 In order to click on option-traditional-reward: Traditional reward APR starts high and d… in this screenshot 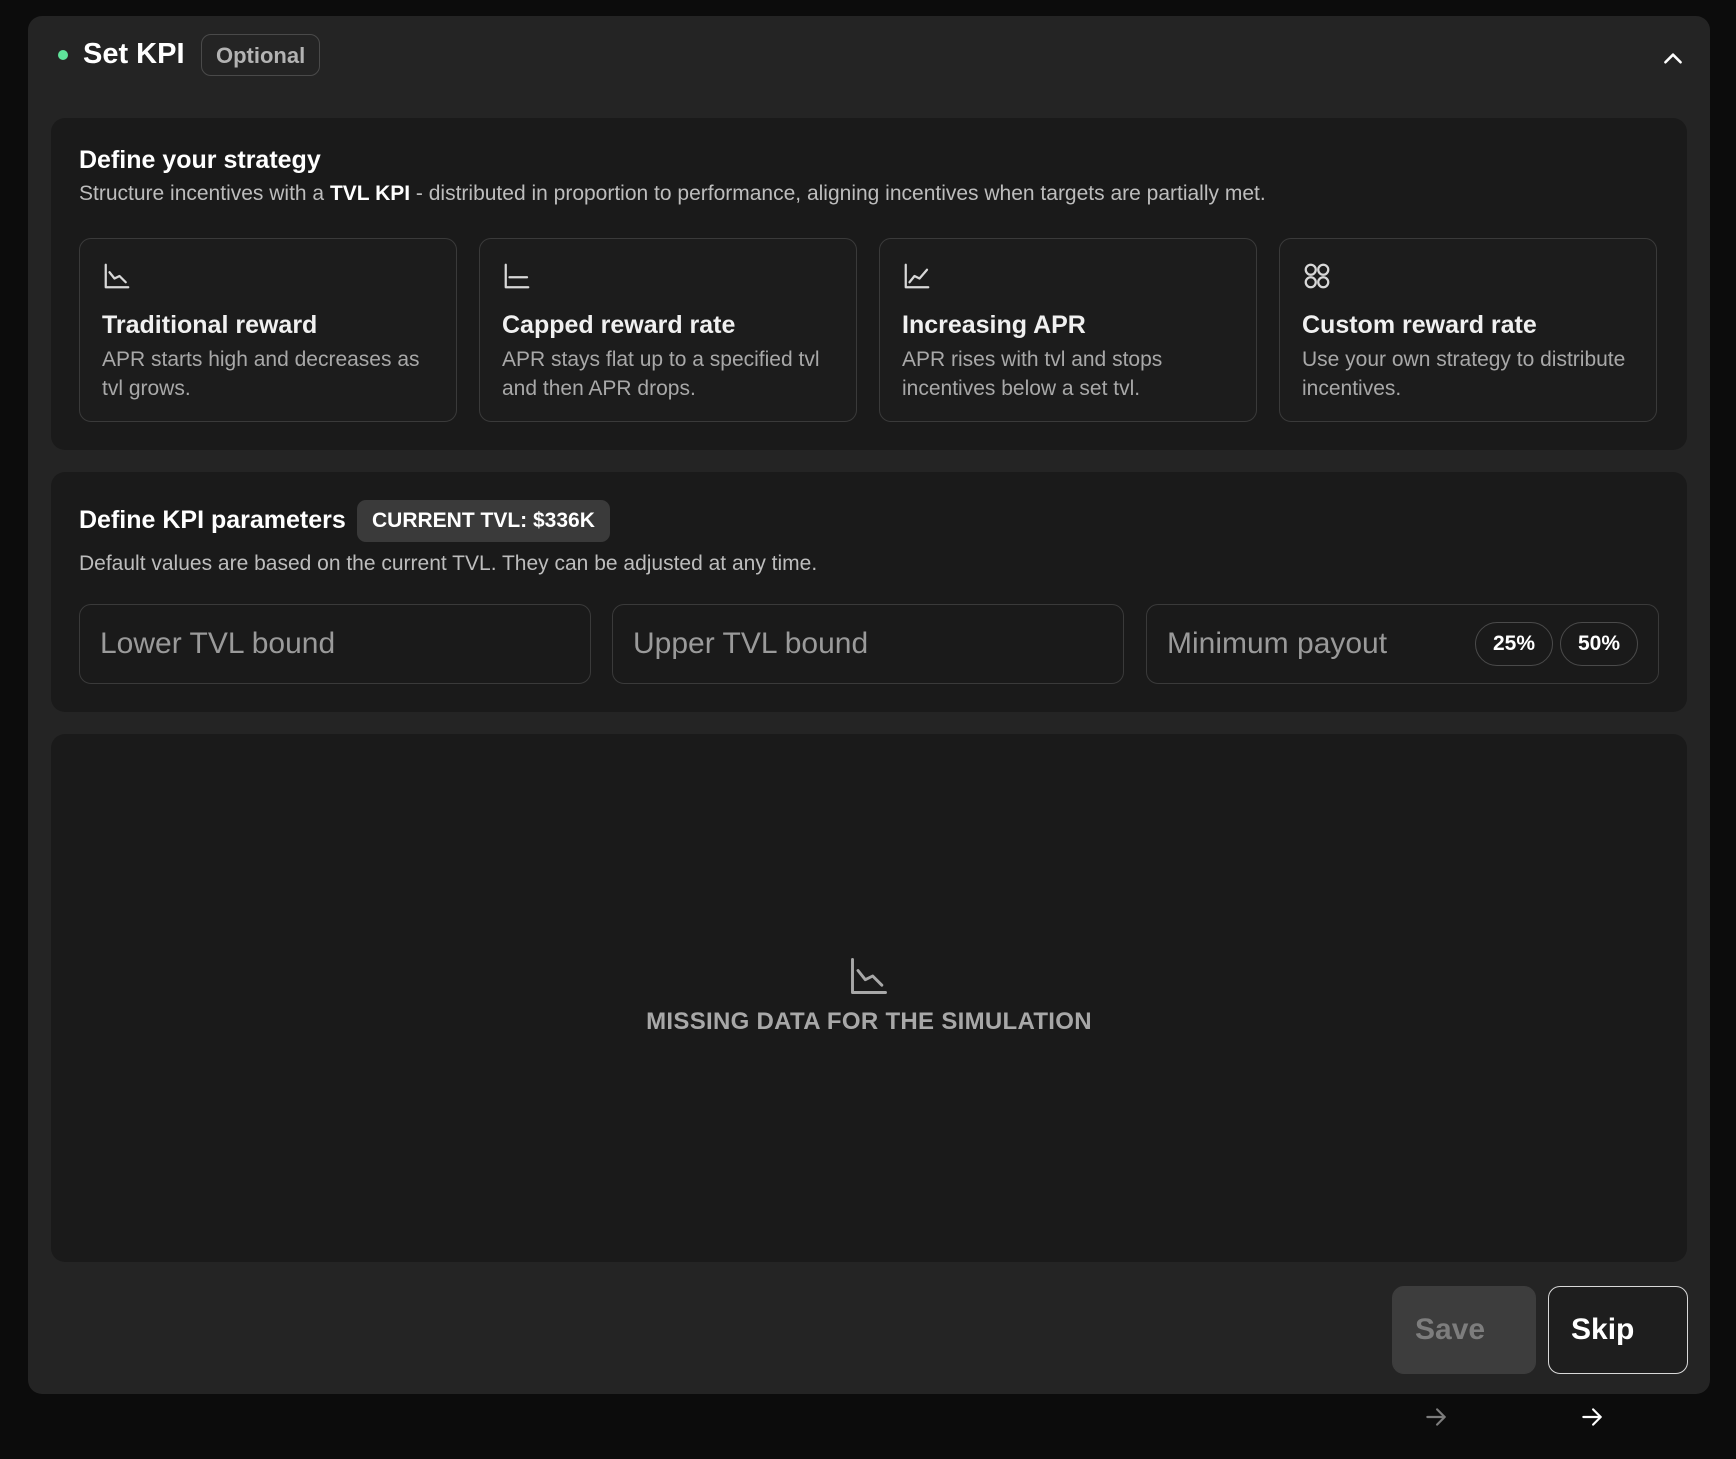, I will do `click(268, 330)`.